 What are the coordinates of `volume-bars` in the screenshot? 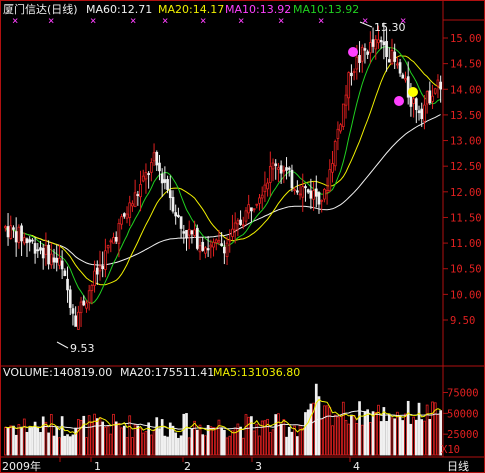 It's located at (223, 419).